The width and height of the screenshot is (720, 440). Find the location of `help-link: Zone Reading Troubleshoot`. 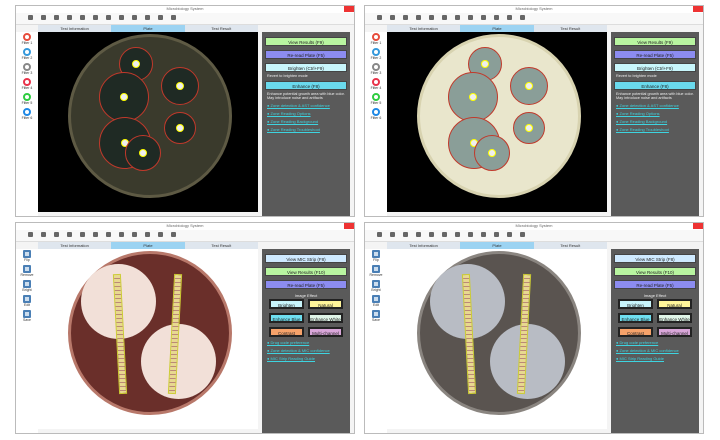

help-link: Zone Reading Troubleshoot is located at coordinates (655, 129).